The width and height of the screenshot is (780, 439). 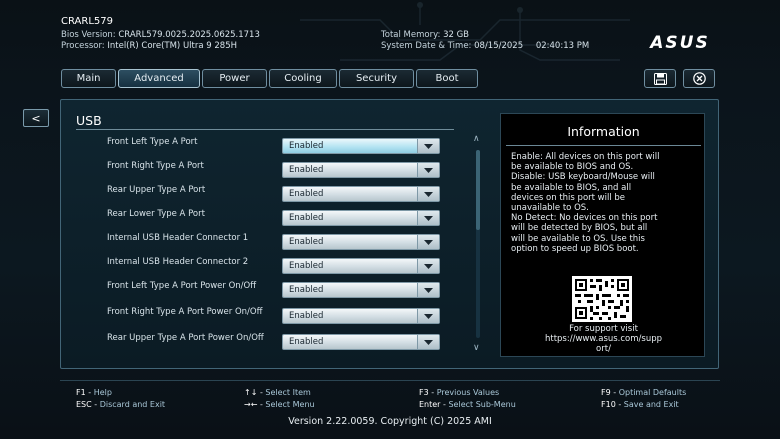 I want to click on setting-dropdown-internal-header-2: Enabled, so click(x=361, y=266).